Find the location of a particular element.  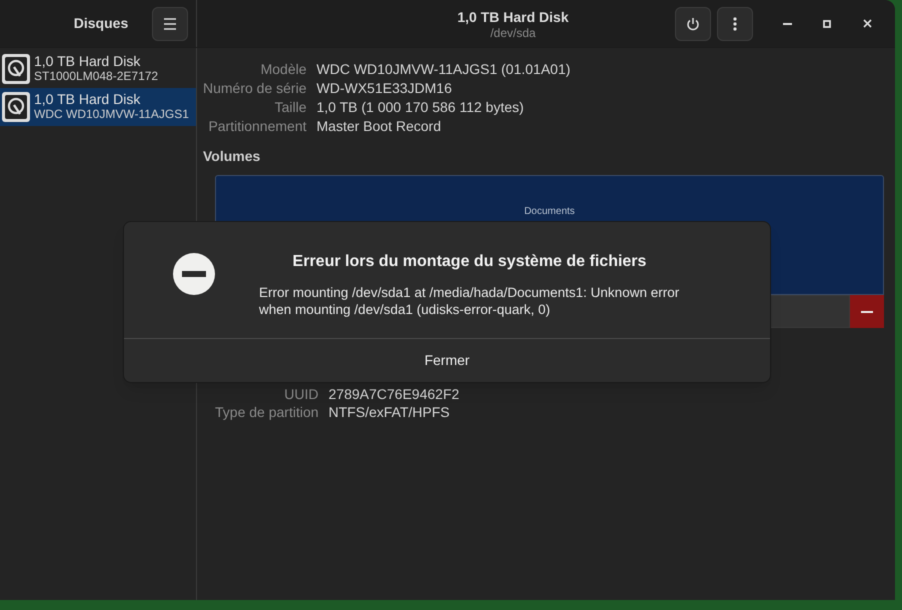

property-value: 2789A7C76E9462F2 is located at coordinates (394, 394).